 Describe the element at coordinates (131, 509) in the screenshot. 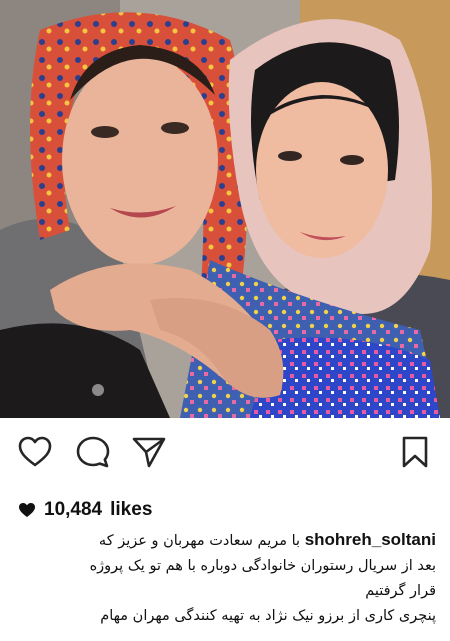

I see `likes-label: likes` at that location.